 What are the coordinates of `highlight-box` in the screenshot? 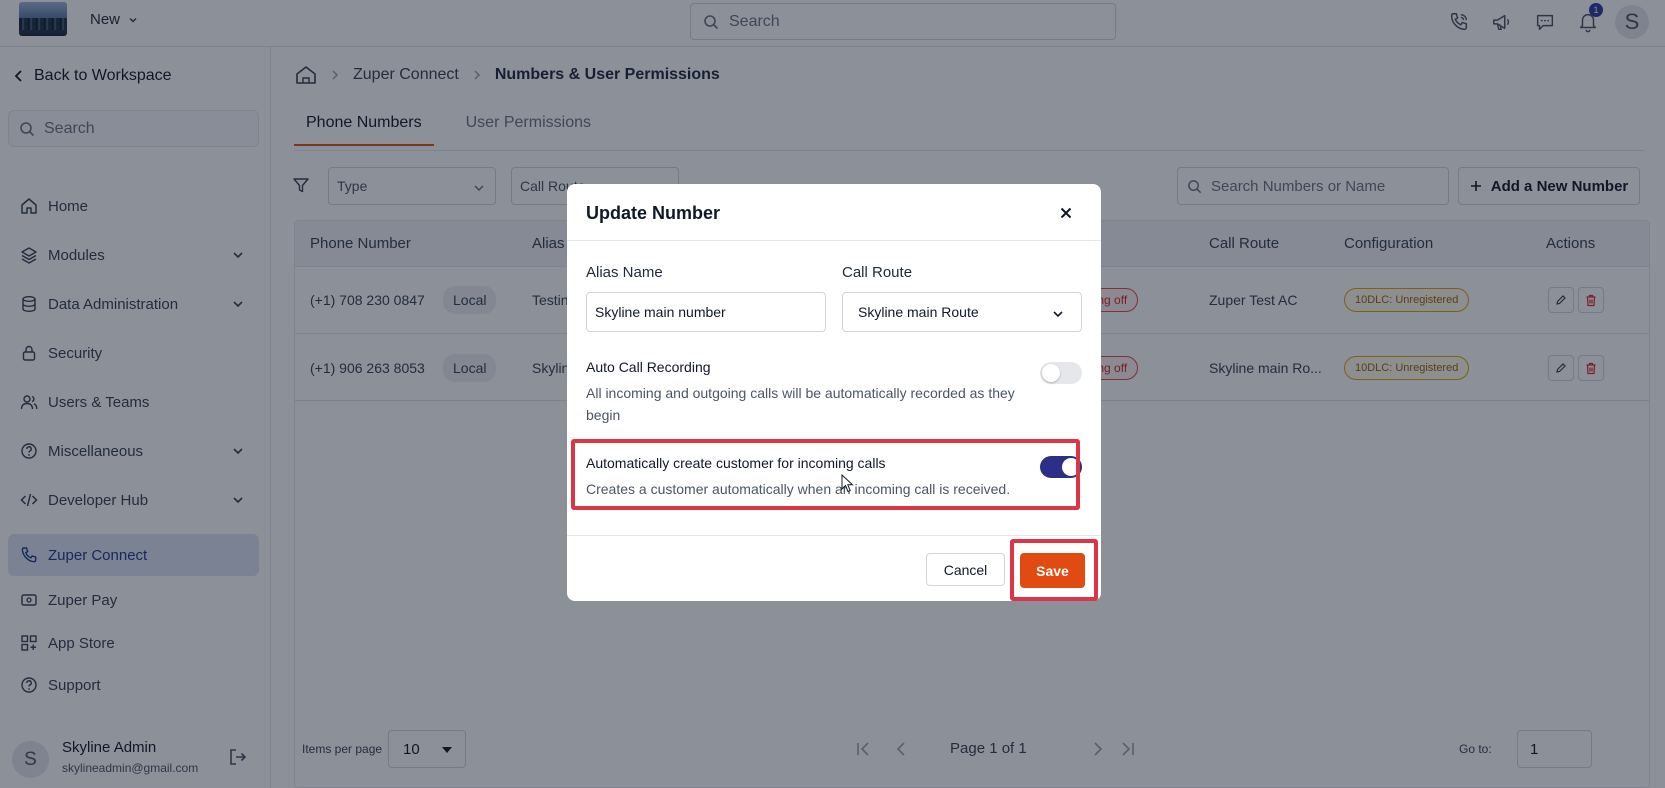 It's located at (825, 474).